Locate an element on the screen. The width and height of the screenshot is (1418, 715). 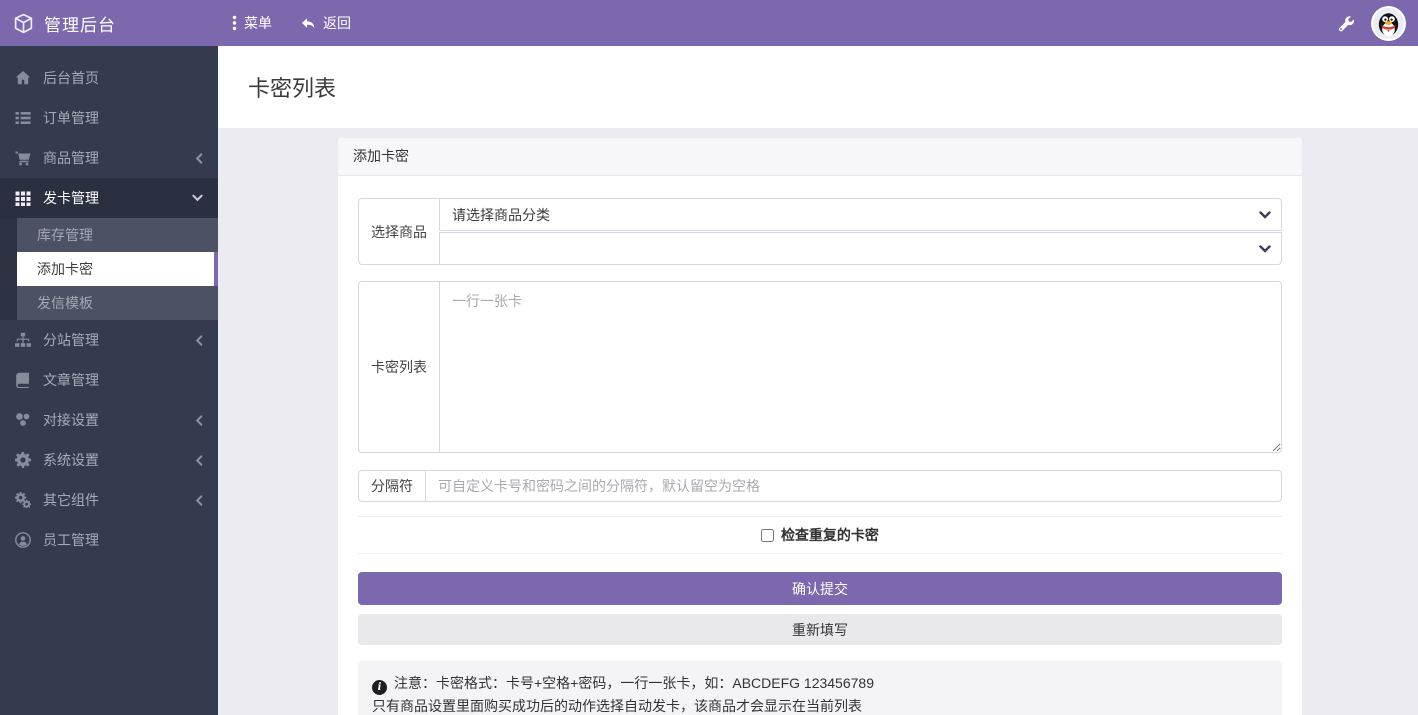
page-title: 卡密列表 is located at coordinates (292, 88).